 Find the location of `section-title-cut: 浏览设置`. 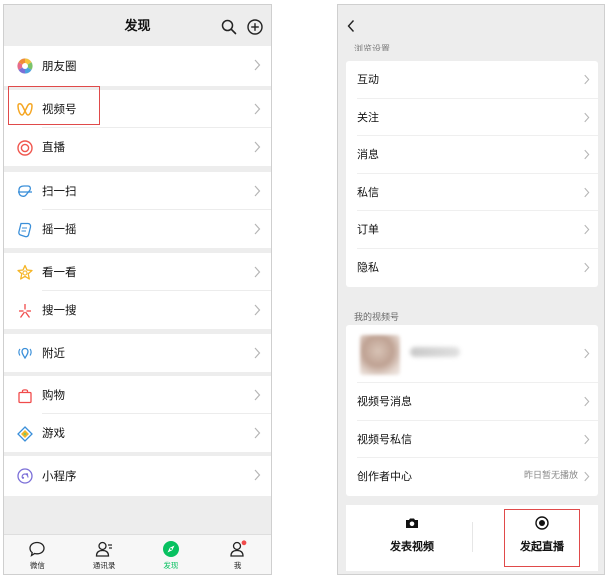

section-title-cut: 浏览设置 is located at coordinates (372, 48).